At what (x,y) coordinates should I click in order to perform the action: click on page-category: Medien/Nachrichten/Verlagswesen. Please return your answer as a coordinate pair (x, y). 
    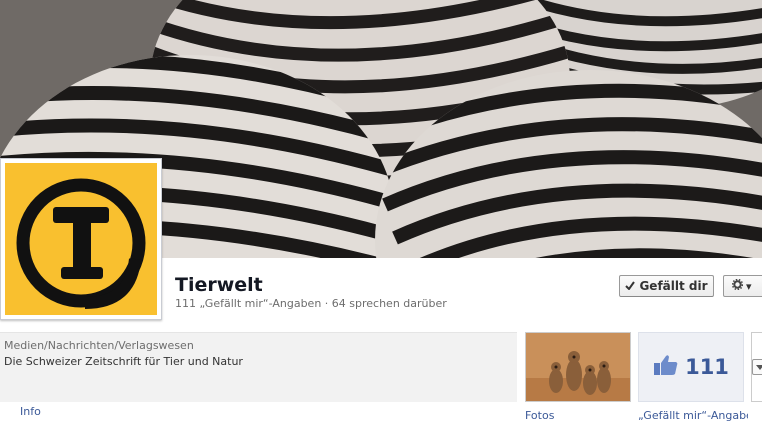
    Looking at the image, I should click on (99, 345).